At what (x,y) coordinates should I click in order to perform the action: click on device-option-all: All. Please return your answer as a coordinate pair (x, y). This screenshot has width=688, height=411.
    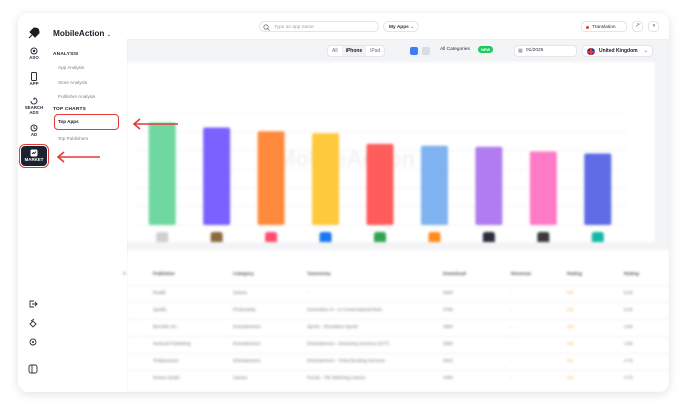
    Looking at the image, I should click on (335, 51).